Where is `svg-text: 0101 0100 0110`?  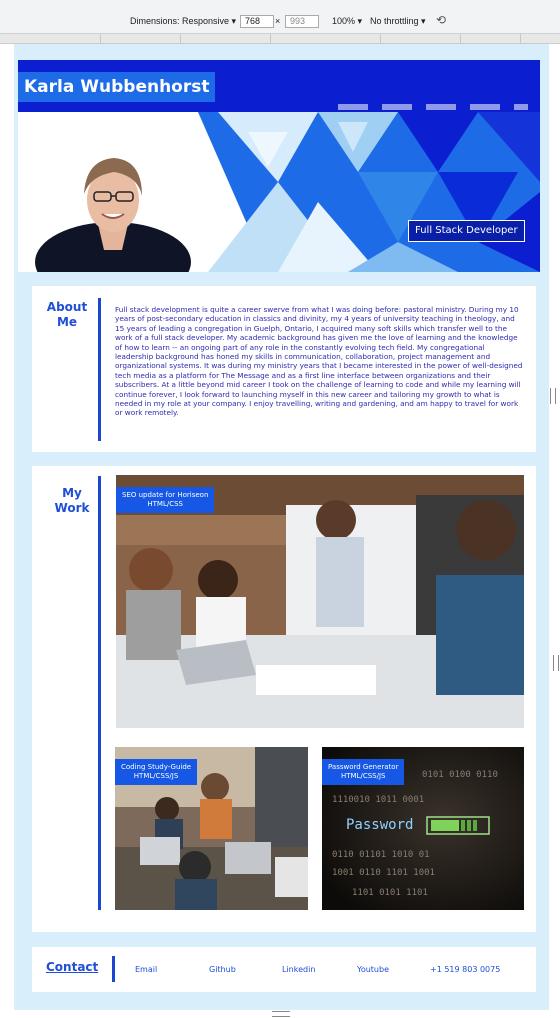
svg-text: 0101 0100 0110 is located at coordinates (460, 775).